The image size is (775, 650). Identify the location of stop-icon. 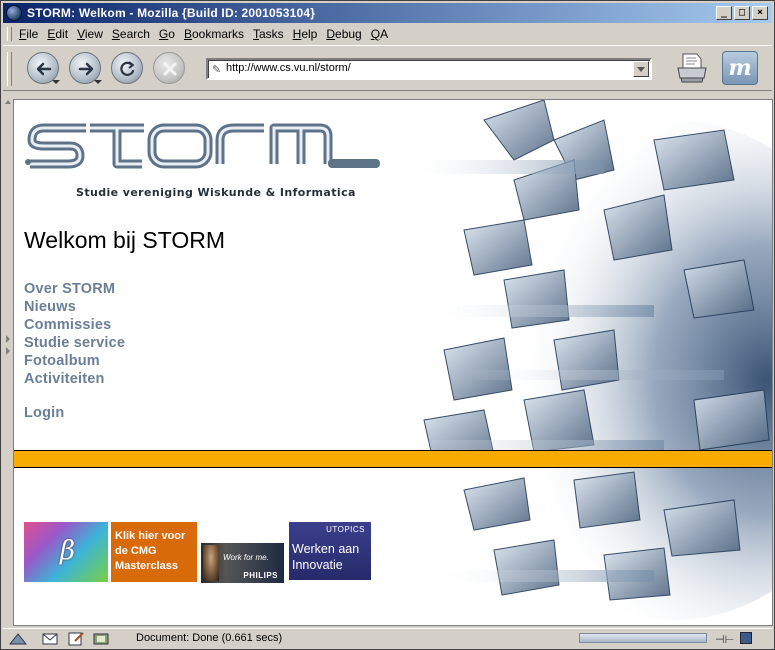
(170, 69).